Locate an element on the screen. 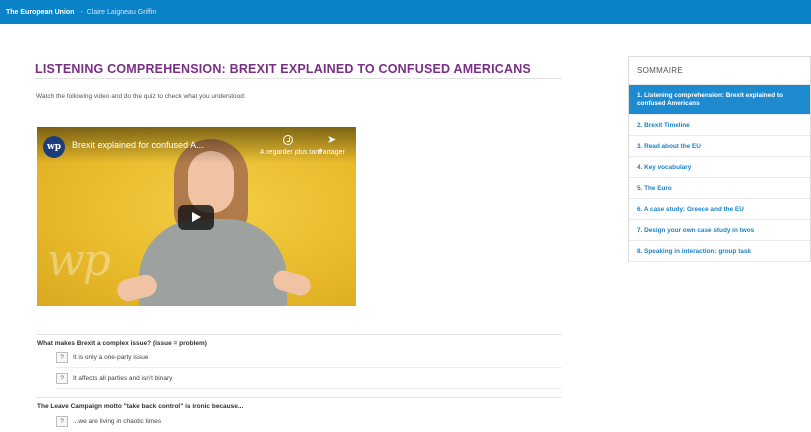 The image size is (811, 432). sidebar-item-brexit-timeline: 2. Brexit Timeline is located at coordinates (719, 125).